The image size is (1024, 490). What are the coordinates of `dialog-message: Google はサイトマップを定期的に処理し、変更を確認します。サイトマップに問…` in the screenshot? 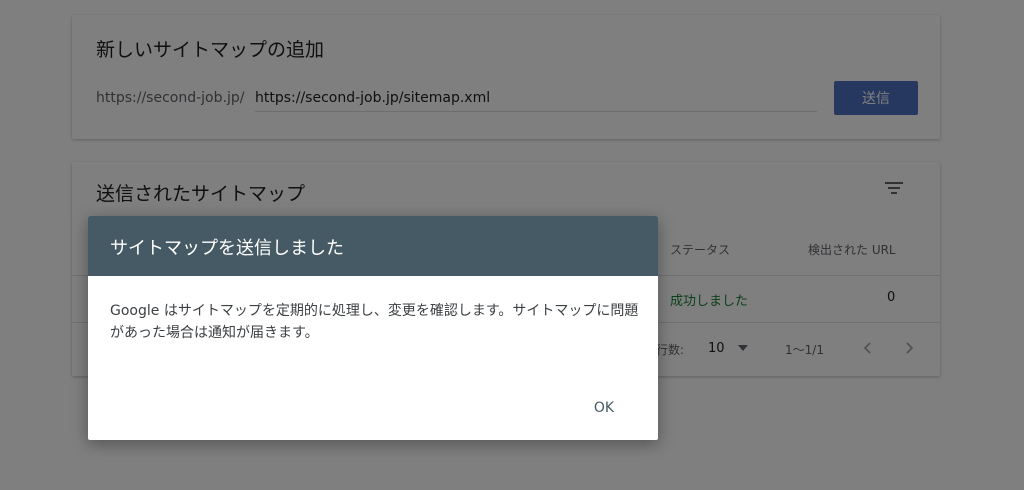 It's located at (374, 322).